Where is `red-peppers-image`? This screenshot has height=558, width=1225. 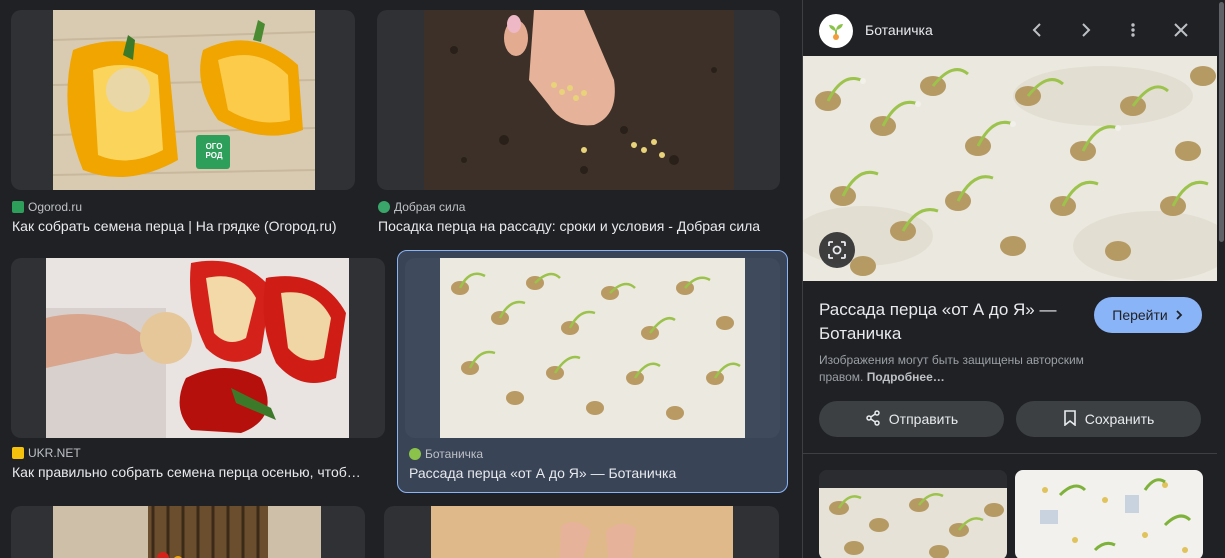 red-peppers-image is located at coordinates (197, 348).